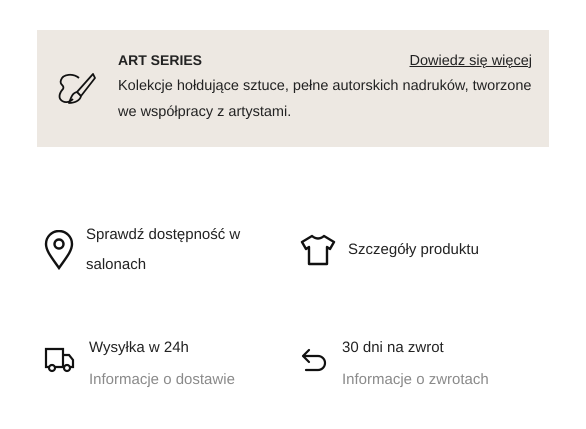 The width and height of the screenshot is (586, 429). What do you see at coordinates (325, 99) in the screenshot?
I see `banner-description: Kolekcje hołdujące sztuce, pełne autorskich nadruków, tworzone we współpracy z artystami.` at bounding box center [325, 99].